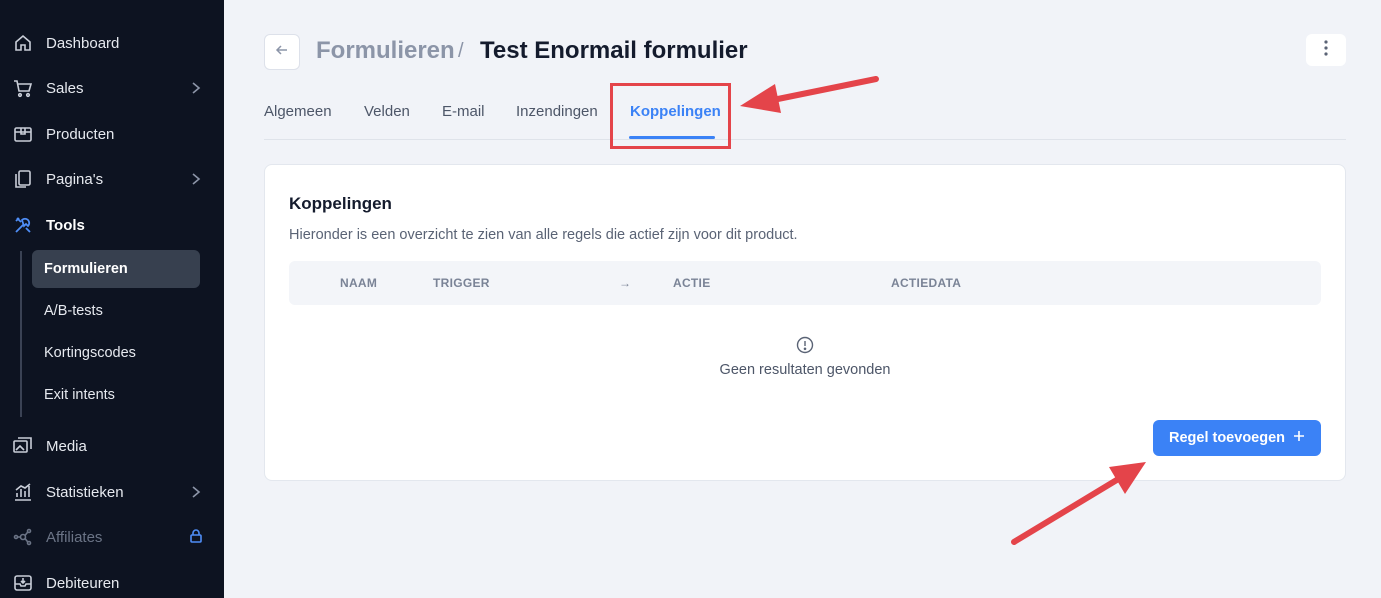 The image size is (1381, 598). Describe the element at coordinates (805, 139) in the screenshot. I see `tabs-divider` at that location.